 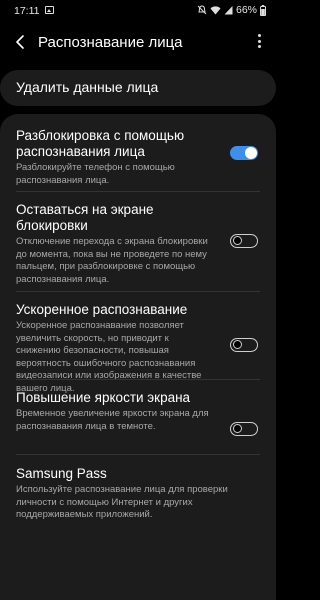 I want to click on status-time: 17:11, so click(x=27, y=11).